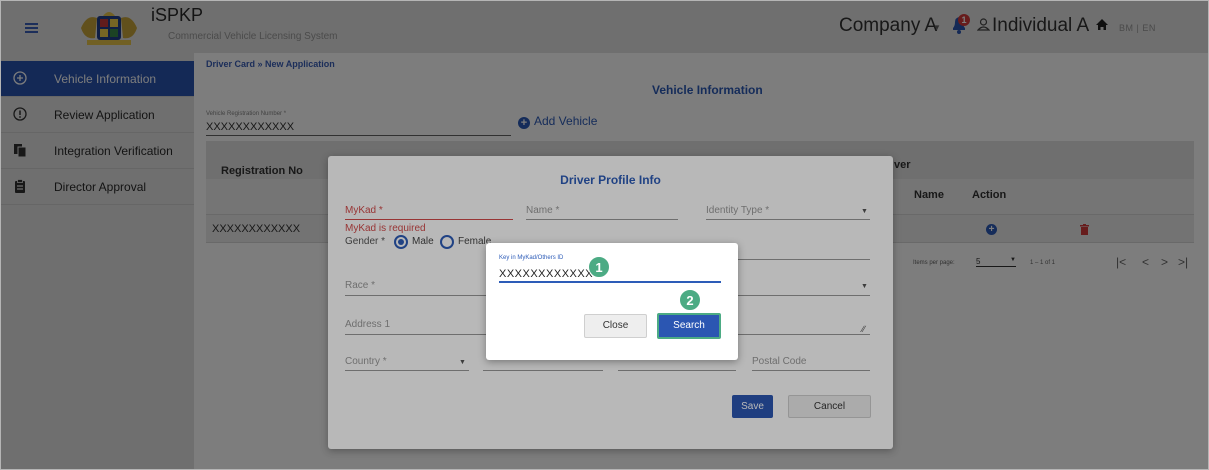 The width and height of the screenshot is (1209, 470). Describe the element at coordinates (615, 326) in the screenshot. I see `close-button: Close` at that location.